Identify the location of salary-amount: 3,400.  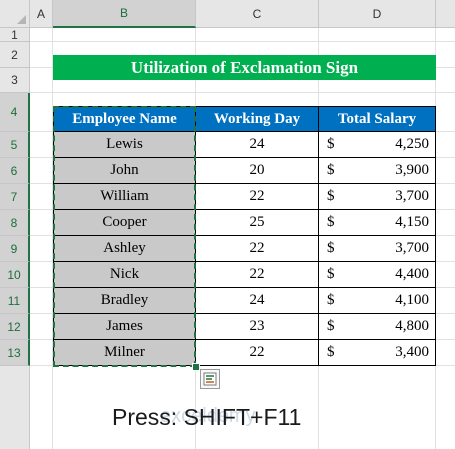
(412, 352).